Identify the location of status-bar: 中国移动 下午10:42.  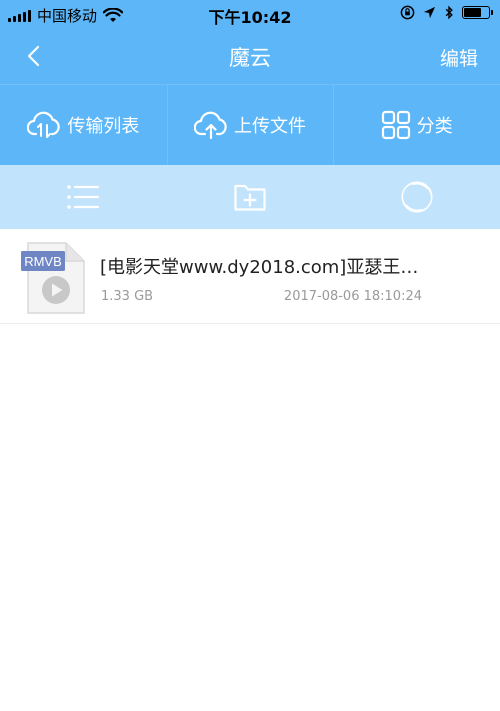
(250, 14).